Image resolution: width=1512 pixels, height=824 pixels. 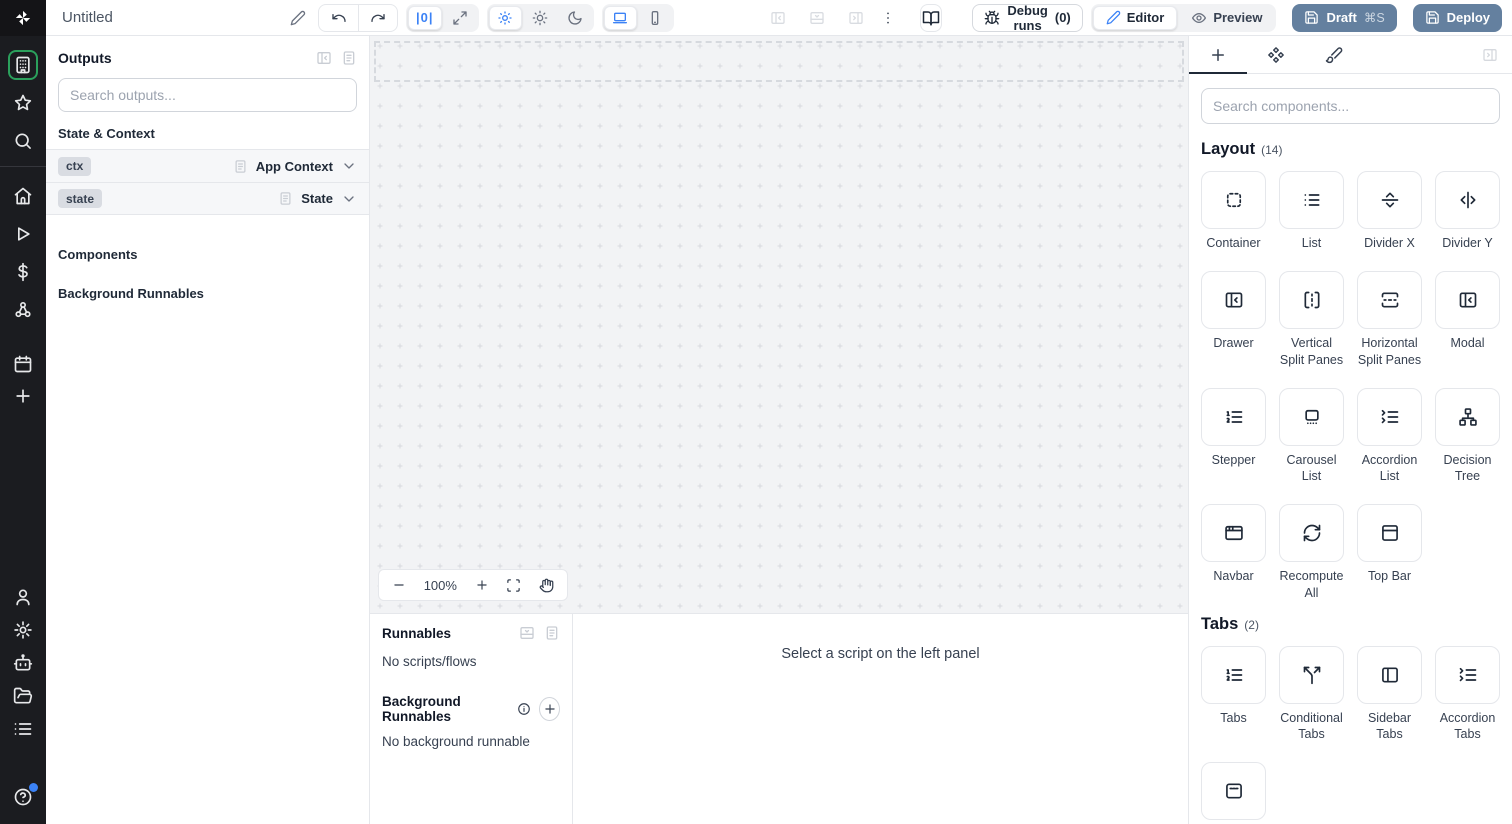 What do you see at coordinates (23, 597) in the screenshot?
I see `rail-user-button` at bounding box center [23, 597].